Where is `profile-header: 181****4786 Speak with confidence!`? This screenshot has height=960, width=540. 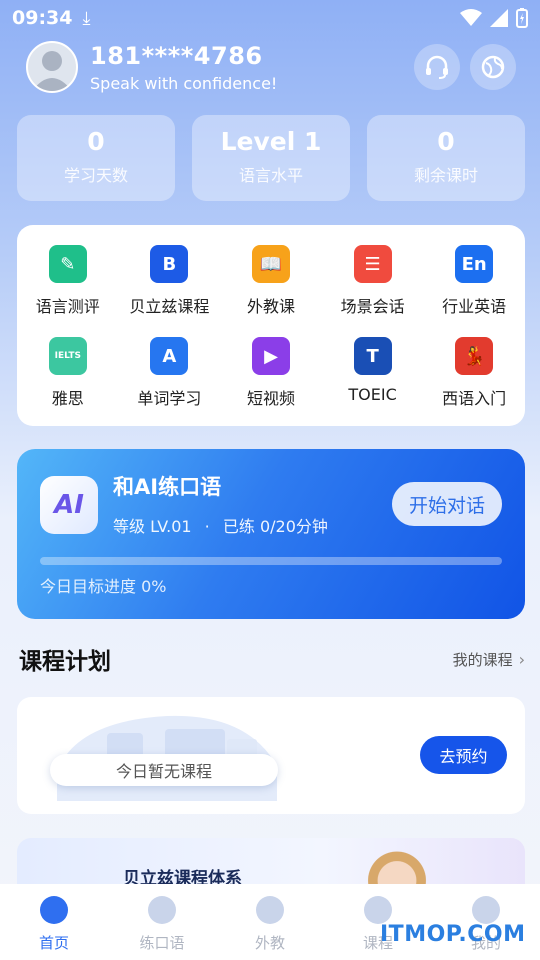 profile-header: 181****4786 Speak with confidence! is located at coordinates (271, 67).